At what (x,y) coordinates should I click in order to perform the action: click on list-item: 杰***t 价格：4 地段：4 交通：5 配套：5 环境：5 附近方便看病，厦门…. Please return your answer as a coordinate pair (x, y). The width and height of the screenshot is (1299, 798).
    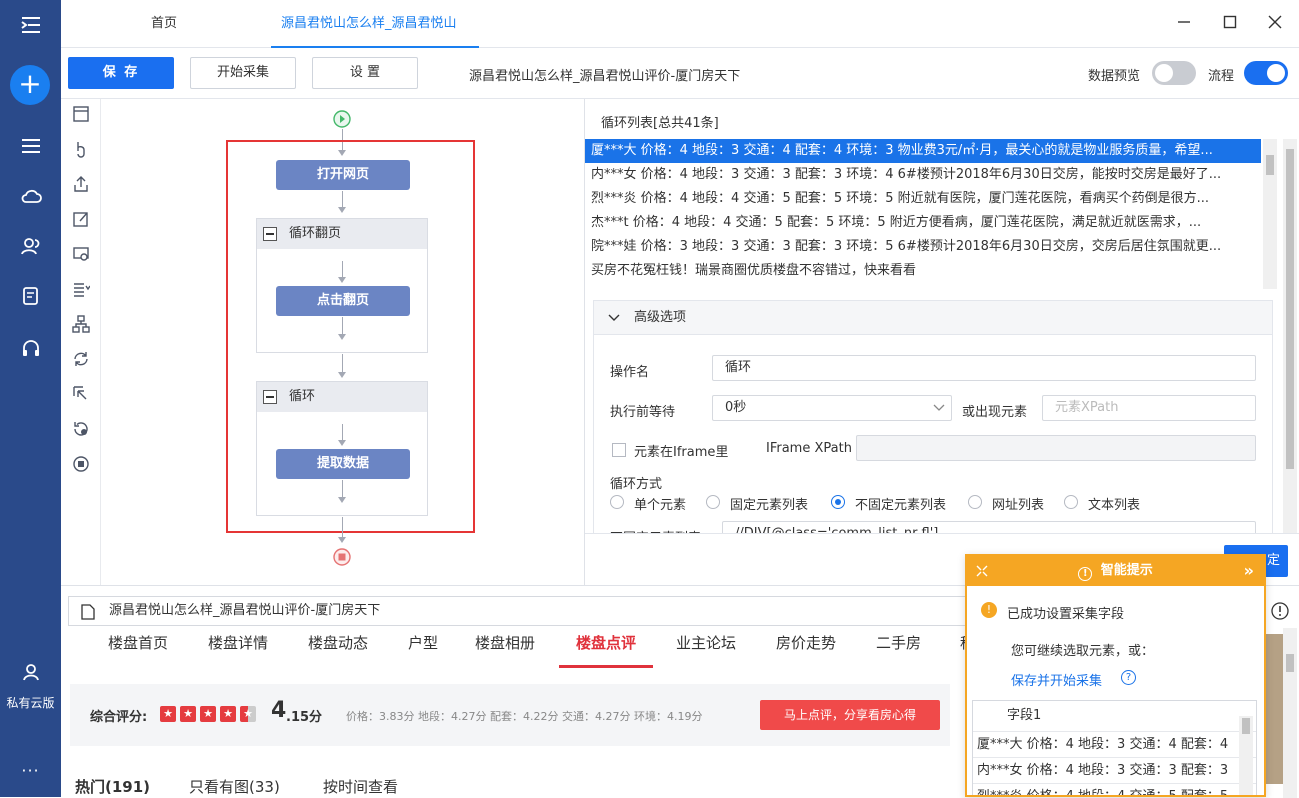
    Looking at the image, I should click on (923, 223).